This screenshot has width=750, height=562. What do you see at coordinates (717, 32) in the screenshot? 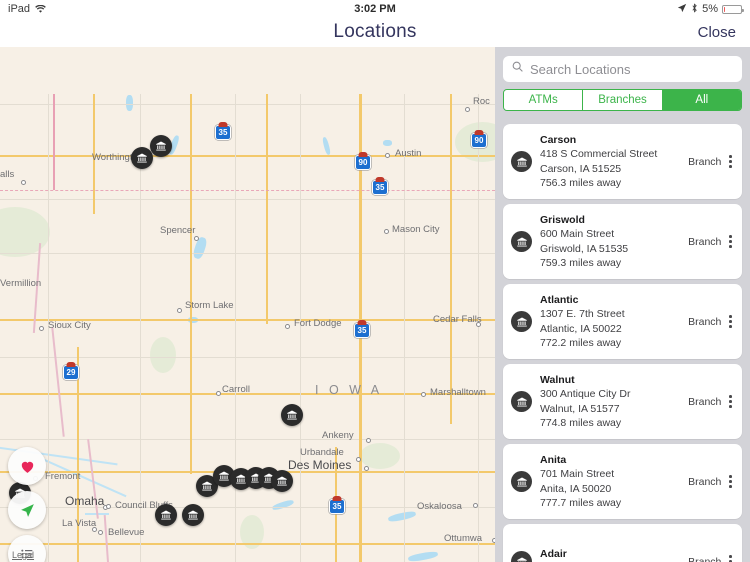
I see `close-button: Close` at bounding box center [717, 32].